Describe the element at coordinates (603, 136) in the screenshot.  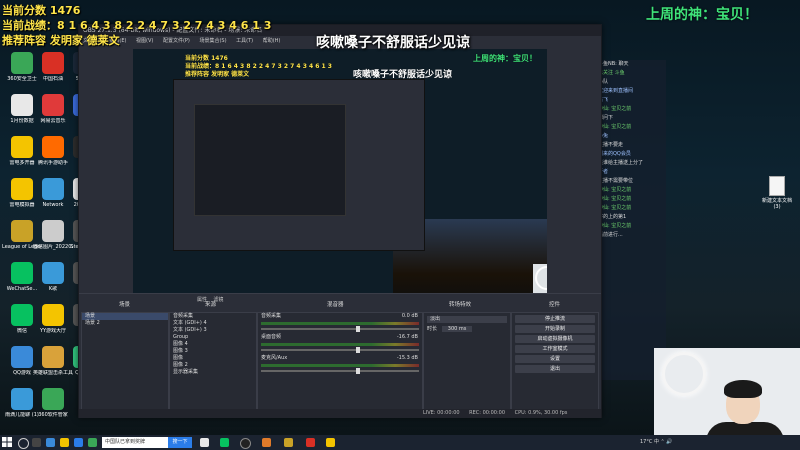
I see `chat-message: 小兔` at that location.